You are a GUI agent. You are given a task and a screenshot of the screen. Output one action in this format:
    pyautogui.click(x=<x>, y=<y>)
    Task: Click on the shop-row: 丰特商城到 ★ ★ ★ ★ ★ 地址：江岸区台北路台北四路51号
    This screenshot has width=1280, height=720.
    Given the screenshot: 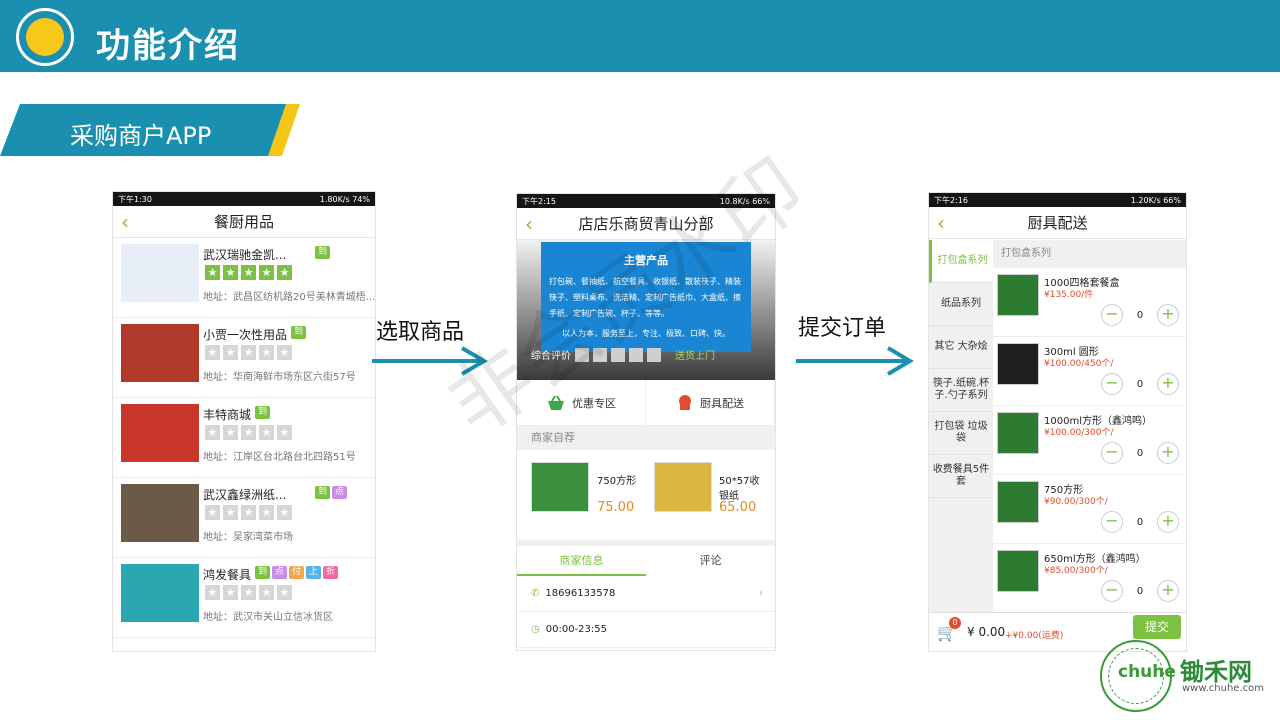 What is the action you would take?
    pyautogui.click(x=244, y=438)
    